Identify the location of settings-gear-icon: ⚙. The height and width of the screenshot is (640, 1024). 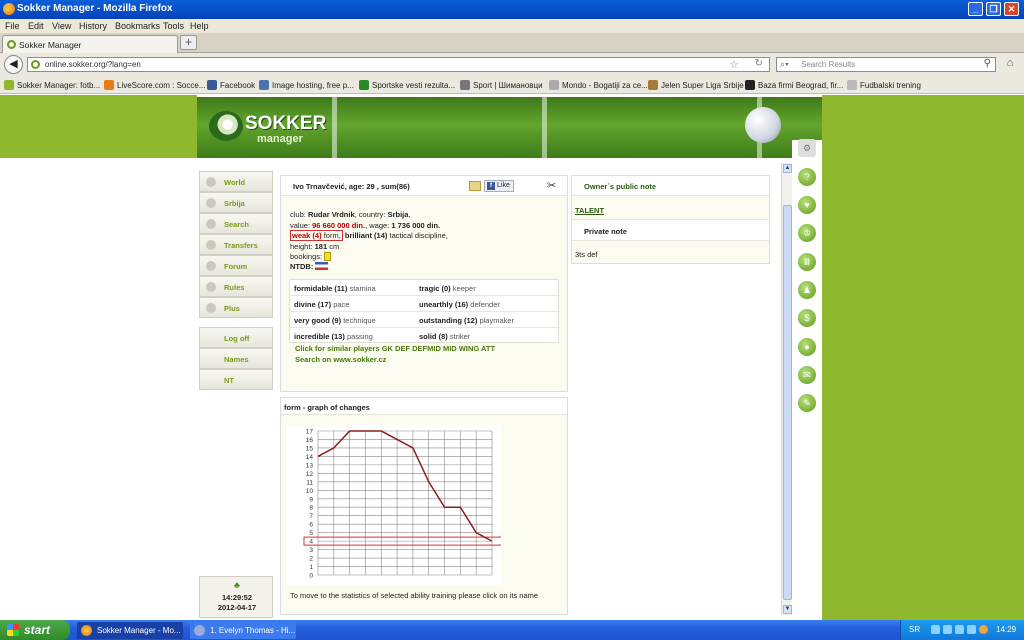
(807, 148).